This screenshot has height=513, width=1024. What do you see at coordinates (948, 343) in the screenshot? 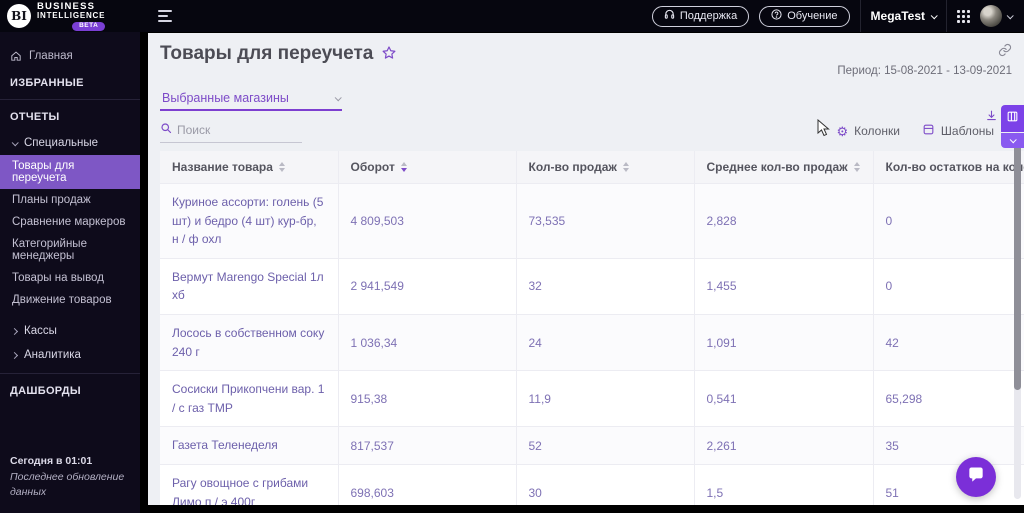
I see `cell-stock: 42` at bounding box center [948, 343].